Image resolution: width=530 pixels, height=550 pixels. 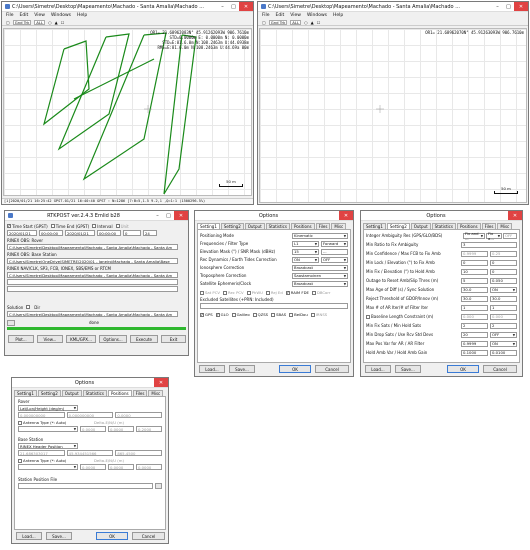 What do you see at coordinates (503, 334) in the screenshot?
I see `rcv-std-select: OFF ▼` at bounding box center [503, 334].